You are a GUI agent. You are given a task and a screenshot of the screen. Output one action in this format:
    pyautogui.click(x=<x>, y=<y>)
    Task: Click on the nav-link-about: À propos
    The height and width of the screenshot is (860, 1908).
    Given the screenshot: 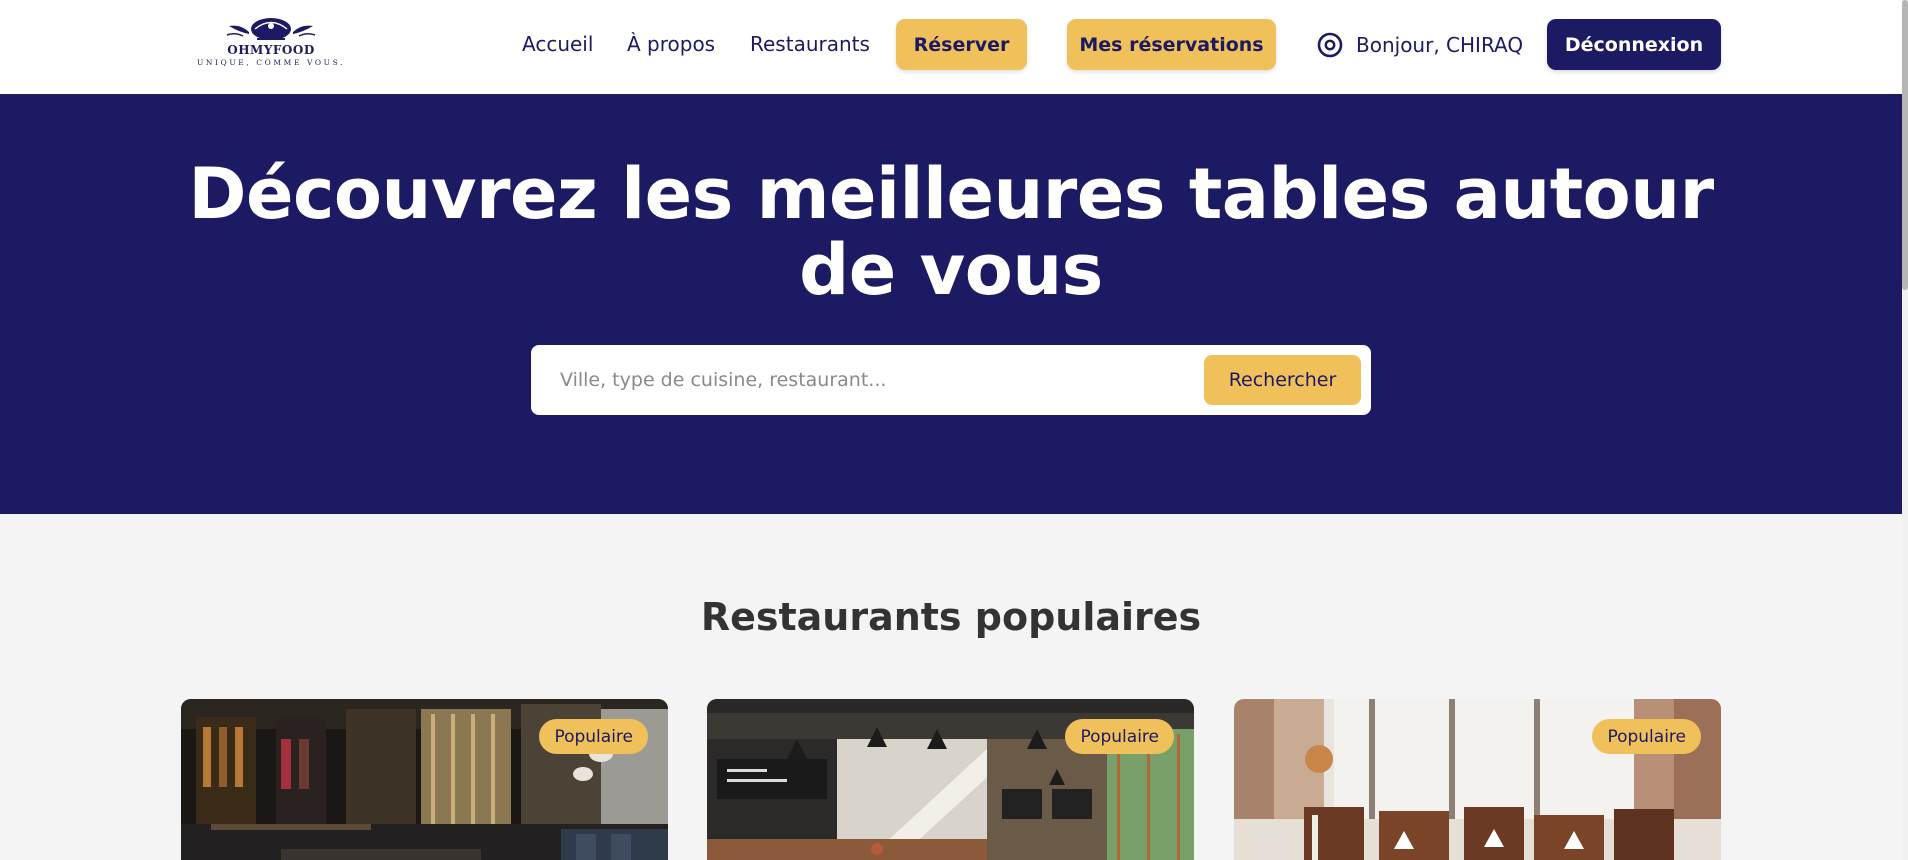 What is the action you would take?
    pyautogui.click(x=671, y=44)
    